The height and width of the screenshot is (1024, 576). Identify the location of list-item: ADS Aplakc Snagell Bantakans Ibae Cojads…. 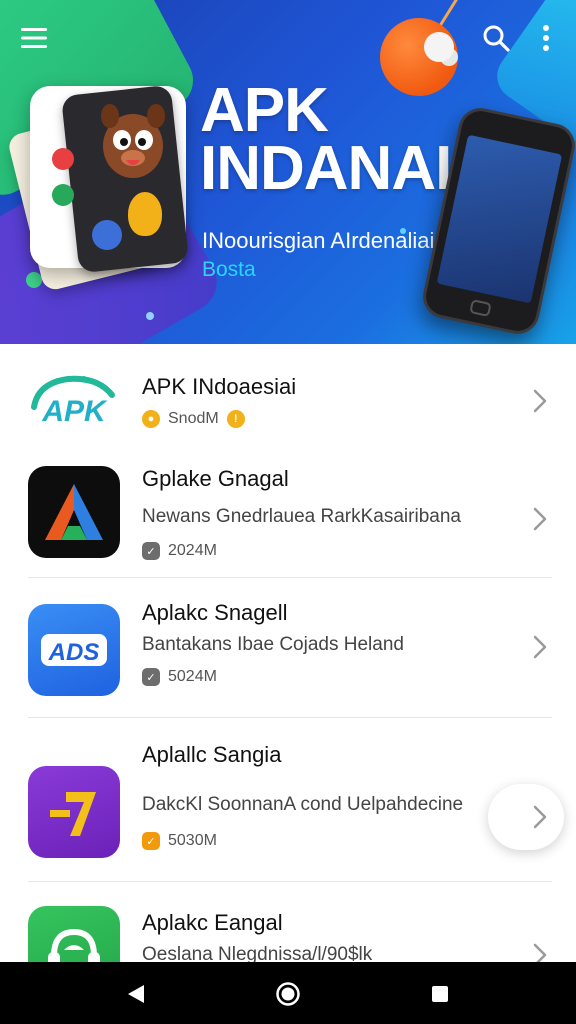
(288, 648).